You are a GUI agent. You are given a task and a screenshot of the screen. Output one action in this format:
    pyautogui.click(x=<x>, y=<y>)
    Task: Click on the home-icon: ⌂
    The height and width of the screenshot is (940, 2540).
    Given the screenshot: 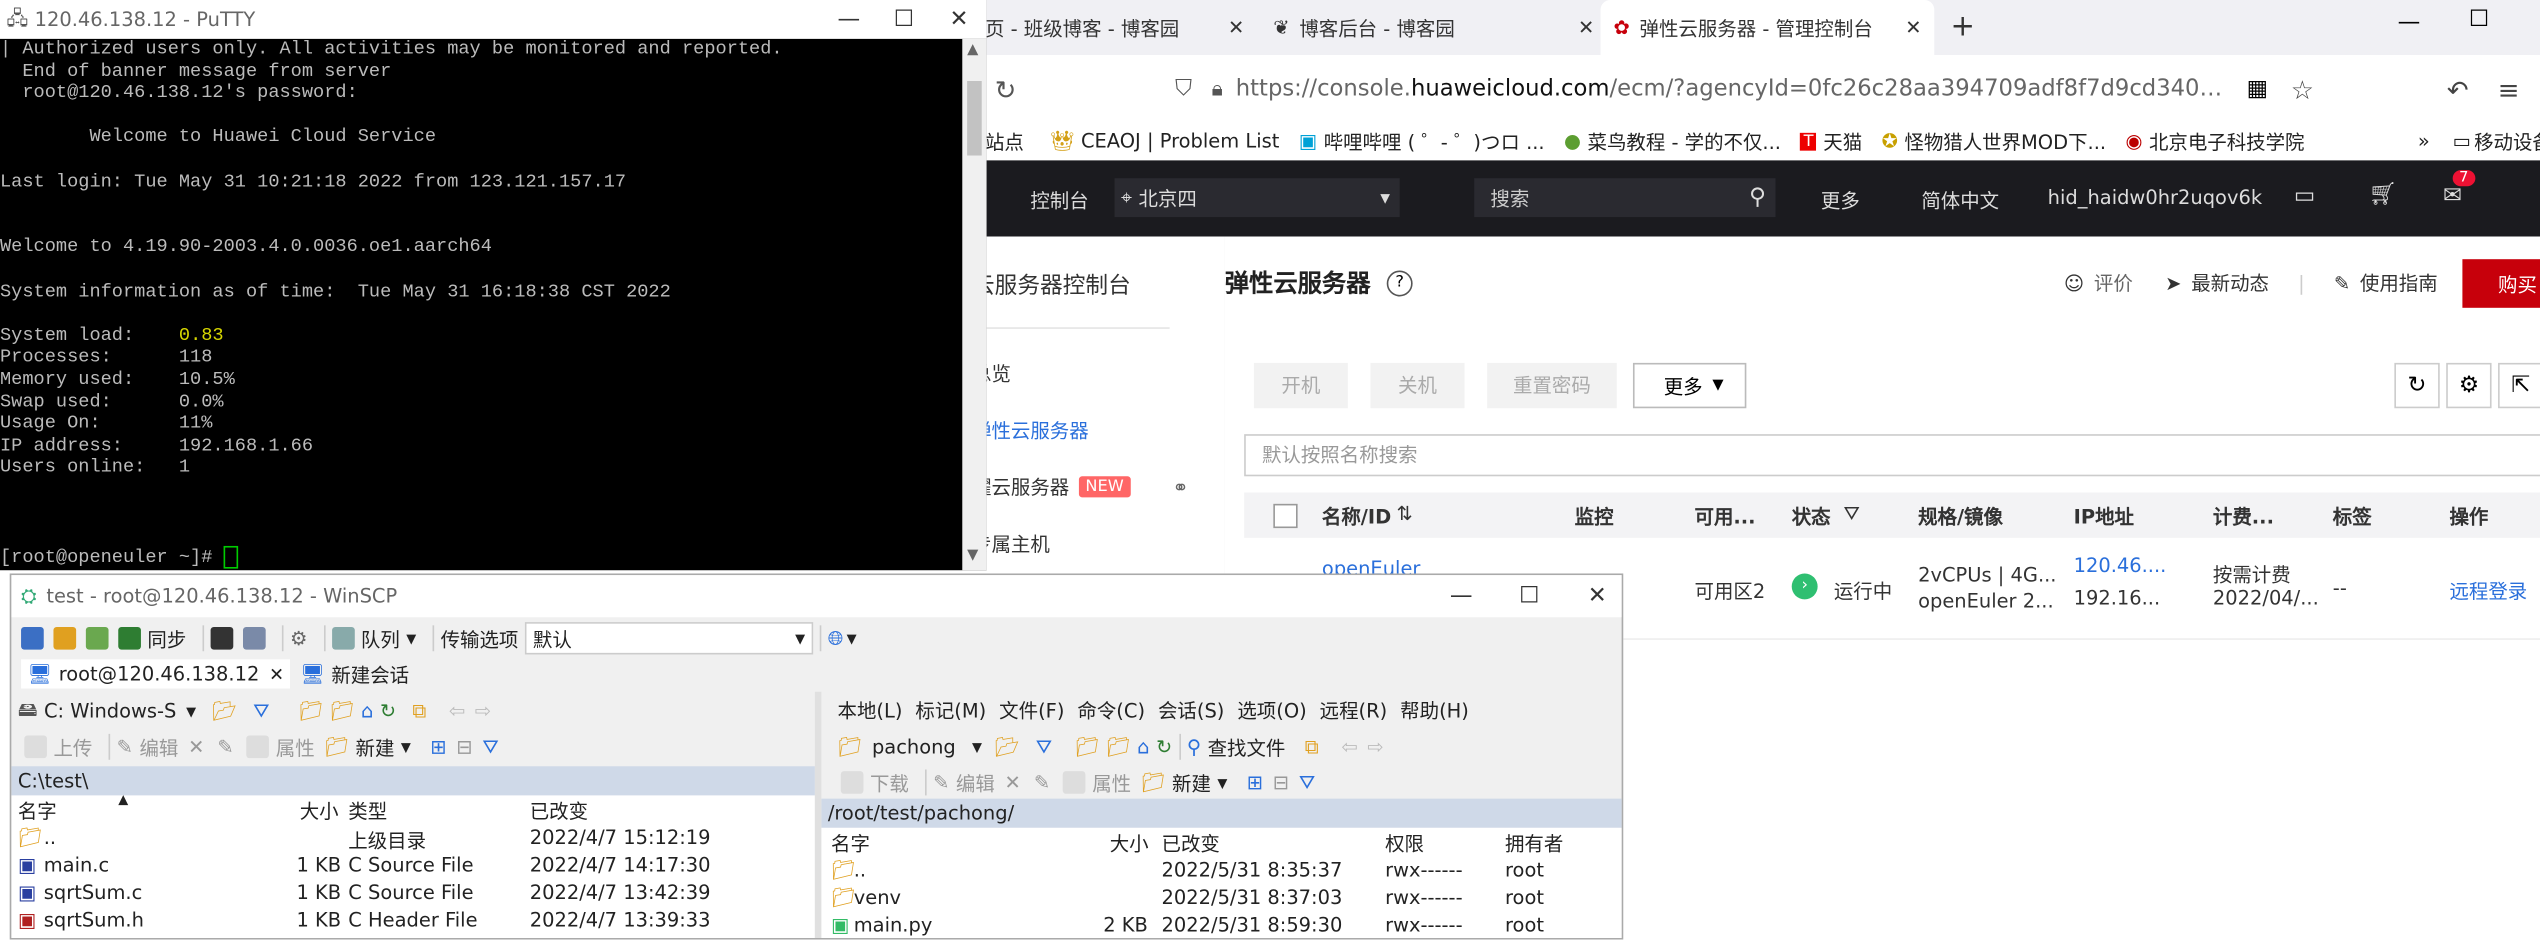 What is the action you would take?
    pyautogui.click(x=1143, y=746)
    